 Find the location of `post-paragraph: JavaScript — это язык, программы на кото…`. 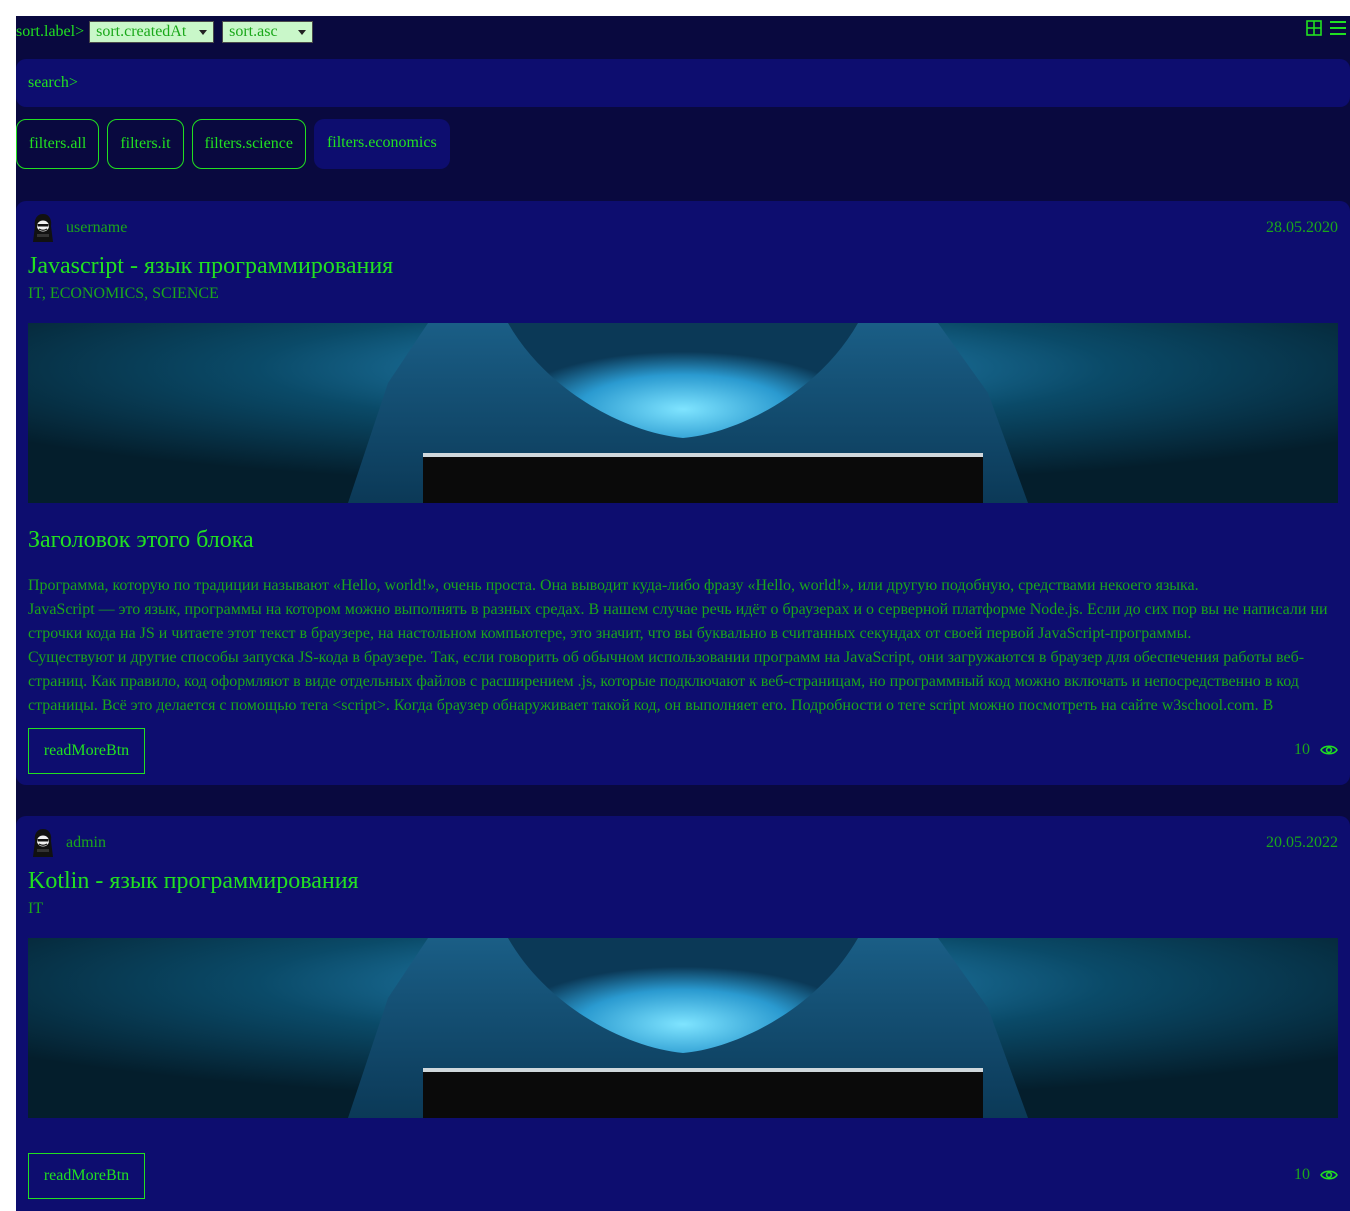

post-paragraph: JavaScript — это язык, программы на кото… is located at coordinates (678, 621).